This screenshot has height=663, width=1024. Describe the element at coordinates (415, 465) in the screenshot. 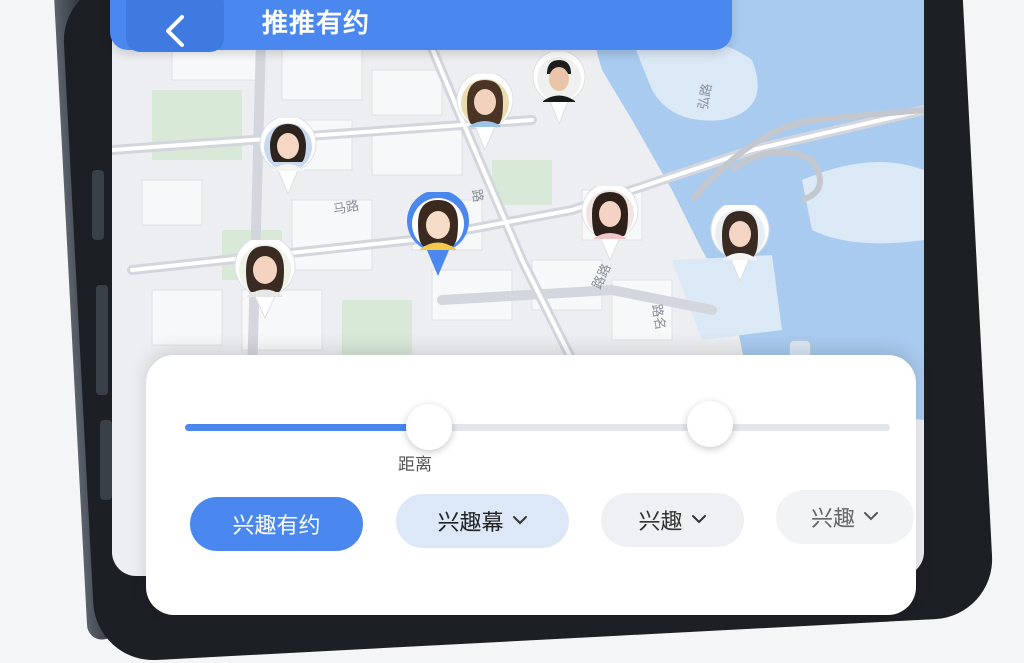

I see `slider-label: 距离` at that location.